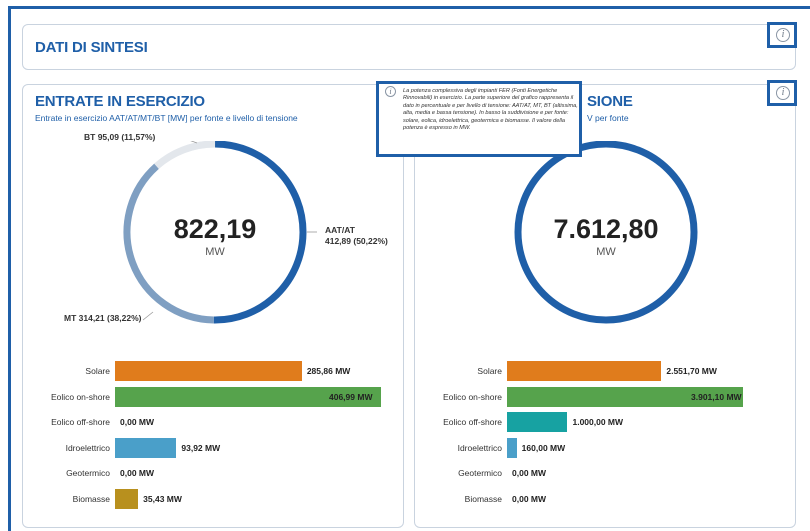 The image size is (810, 531). Describe the element at coordinates (120, 137) in the screenshot. I see `segment-label-bt: BT 95,09 (11,57%)` at that location.